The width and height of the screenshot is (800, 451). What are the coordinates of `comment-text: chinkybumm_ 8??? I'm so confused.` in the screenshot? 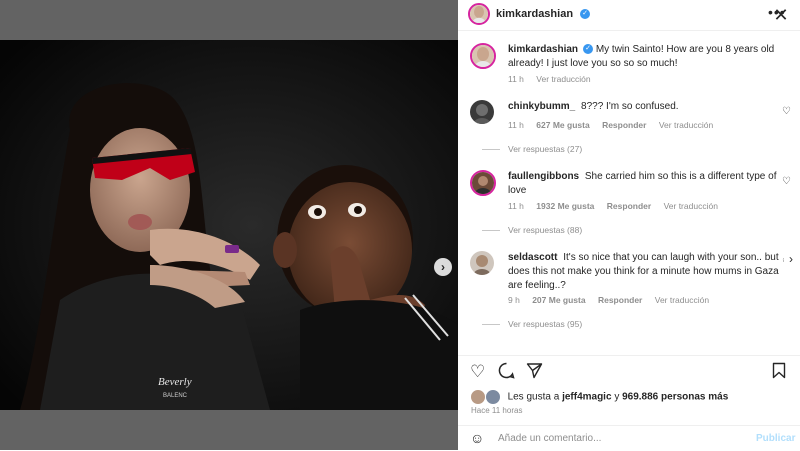 It's located at (646, 107).